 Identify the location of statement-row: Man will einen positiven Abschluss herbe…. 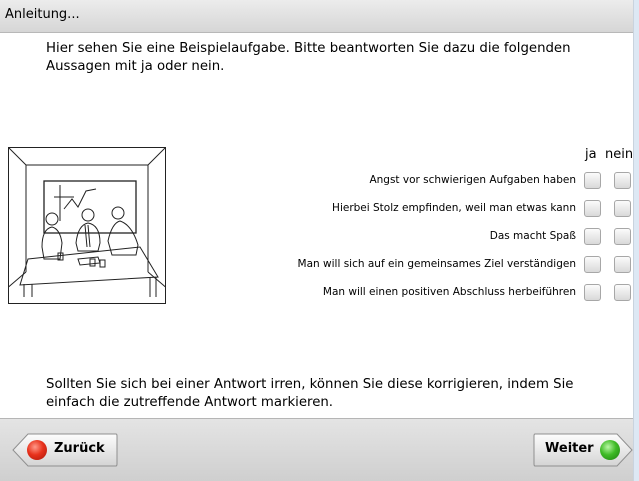
(416, 294).